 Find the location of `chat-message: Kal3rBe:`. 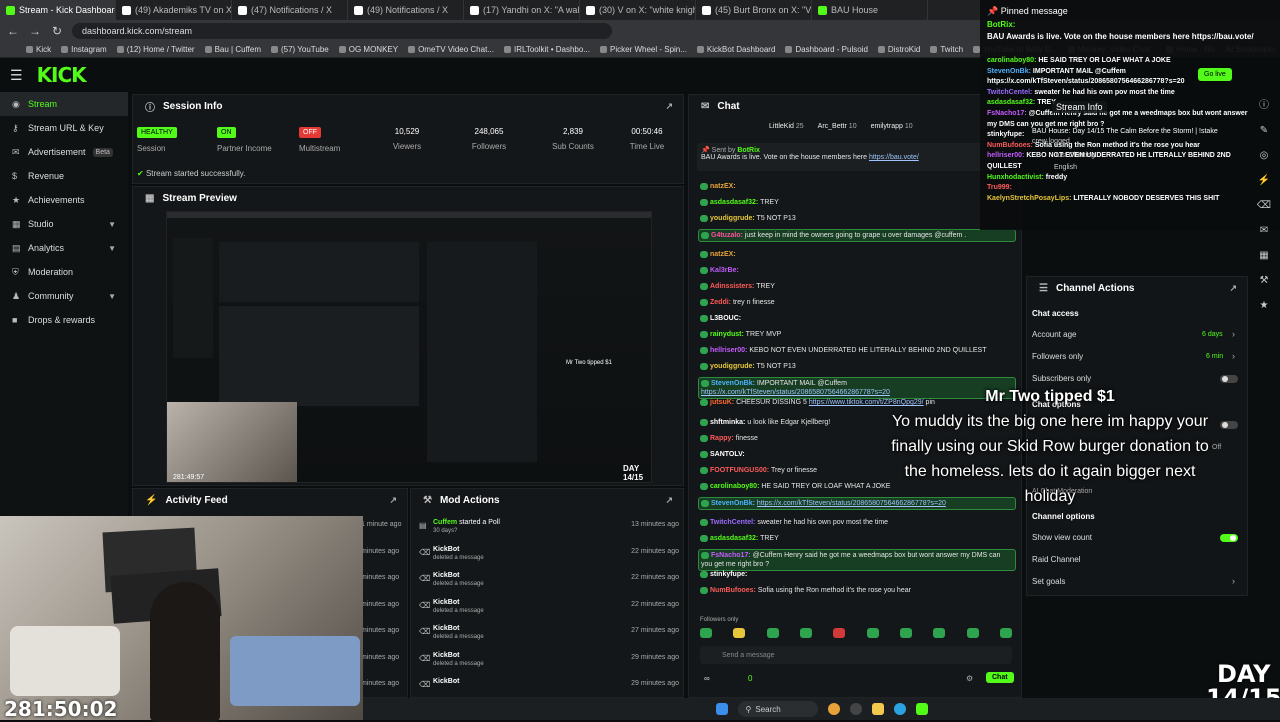

chat-message: Kal3rBe: is located at coordinates (857, 270).